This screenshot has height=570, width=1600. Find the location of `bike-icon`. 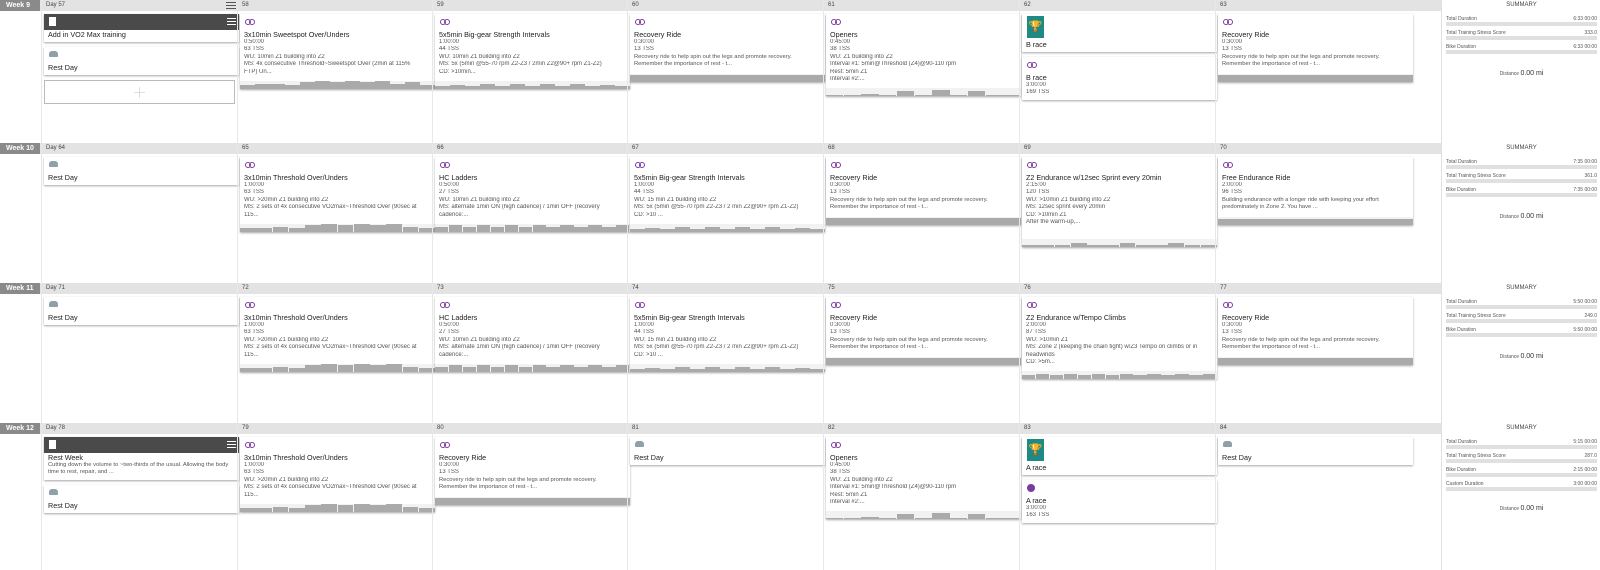

bike-icon is located at coordinates (640, 304).